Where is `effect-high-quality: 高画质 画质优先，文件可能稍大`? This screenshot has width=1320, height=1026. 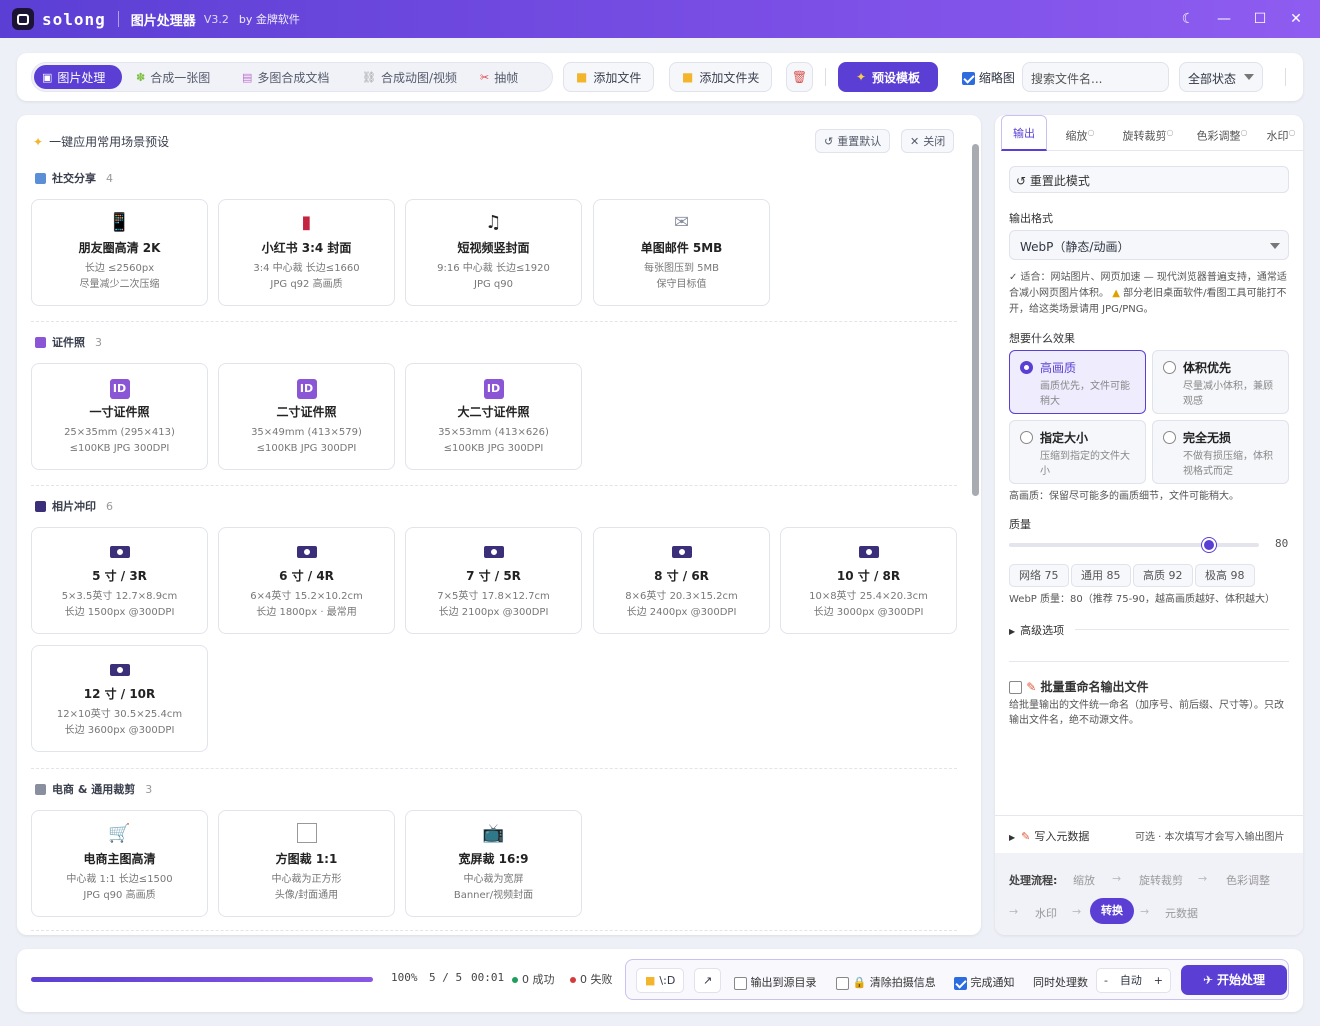
effect-high-quality: 高画质 画质优先，文件可能稍大 is located at coordinates (1077, 382).